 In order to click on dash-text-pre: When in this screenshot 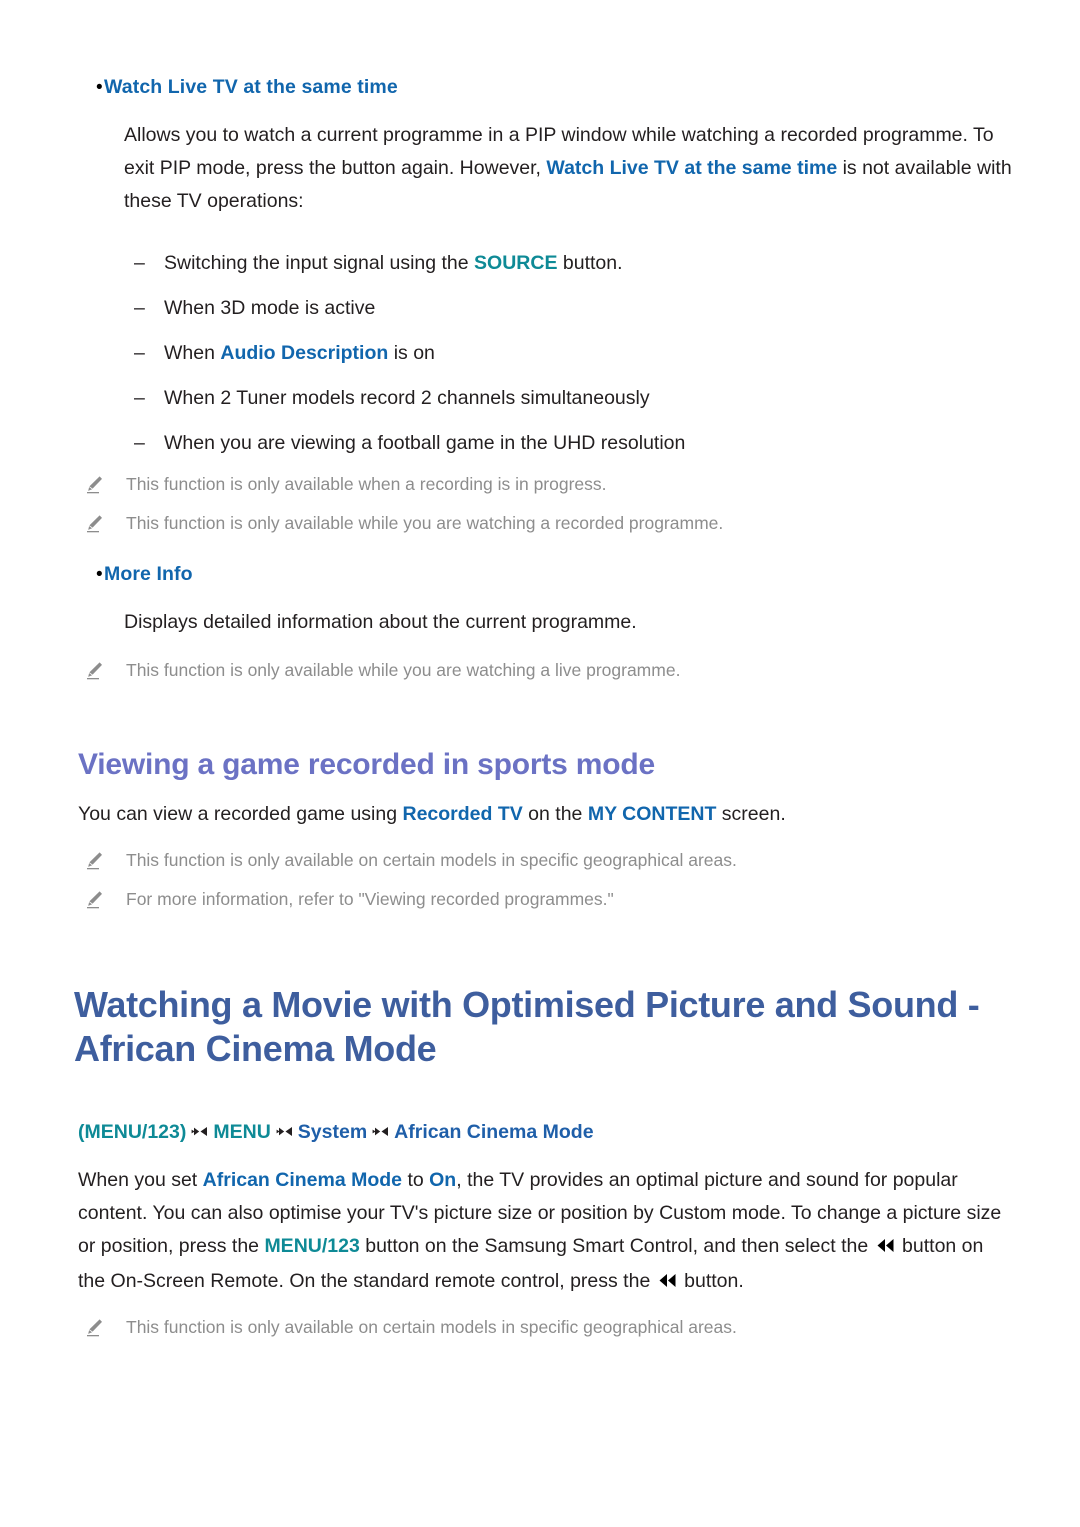, I will do `click(192, 353)`.